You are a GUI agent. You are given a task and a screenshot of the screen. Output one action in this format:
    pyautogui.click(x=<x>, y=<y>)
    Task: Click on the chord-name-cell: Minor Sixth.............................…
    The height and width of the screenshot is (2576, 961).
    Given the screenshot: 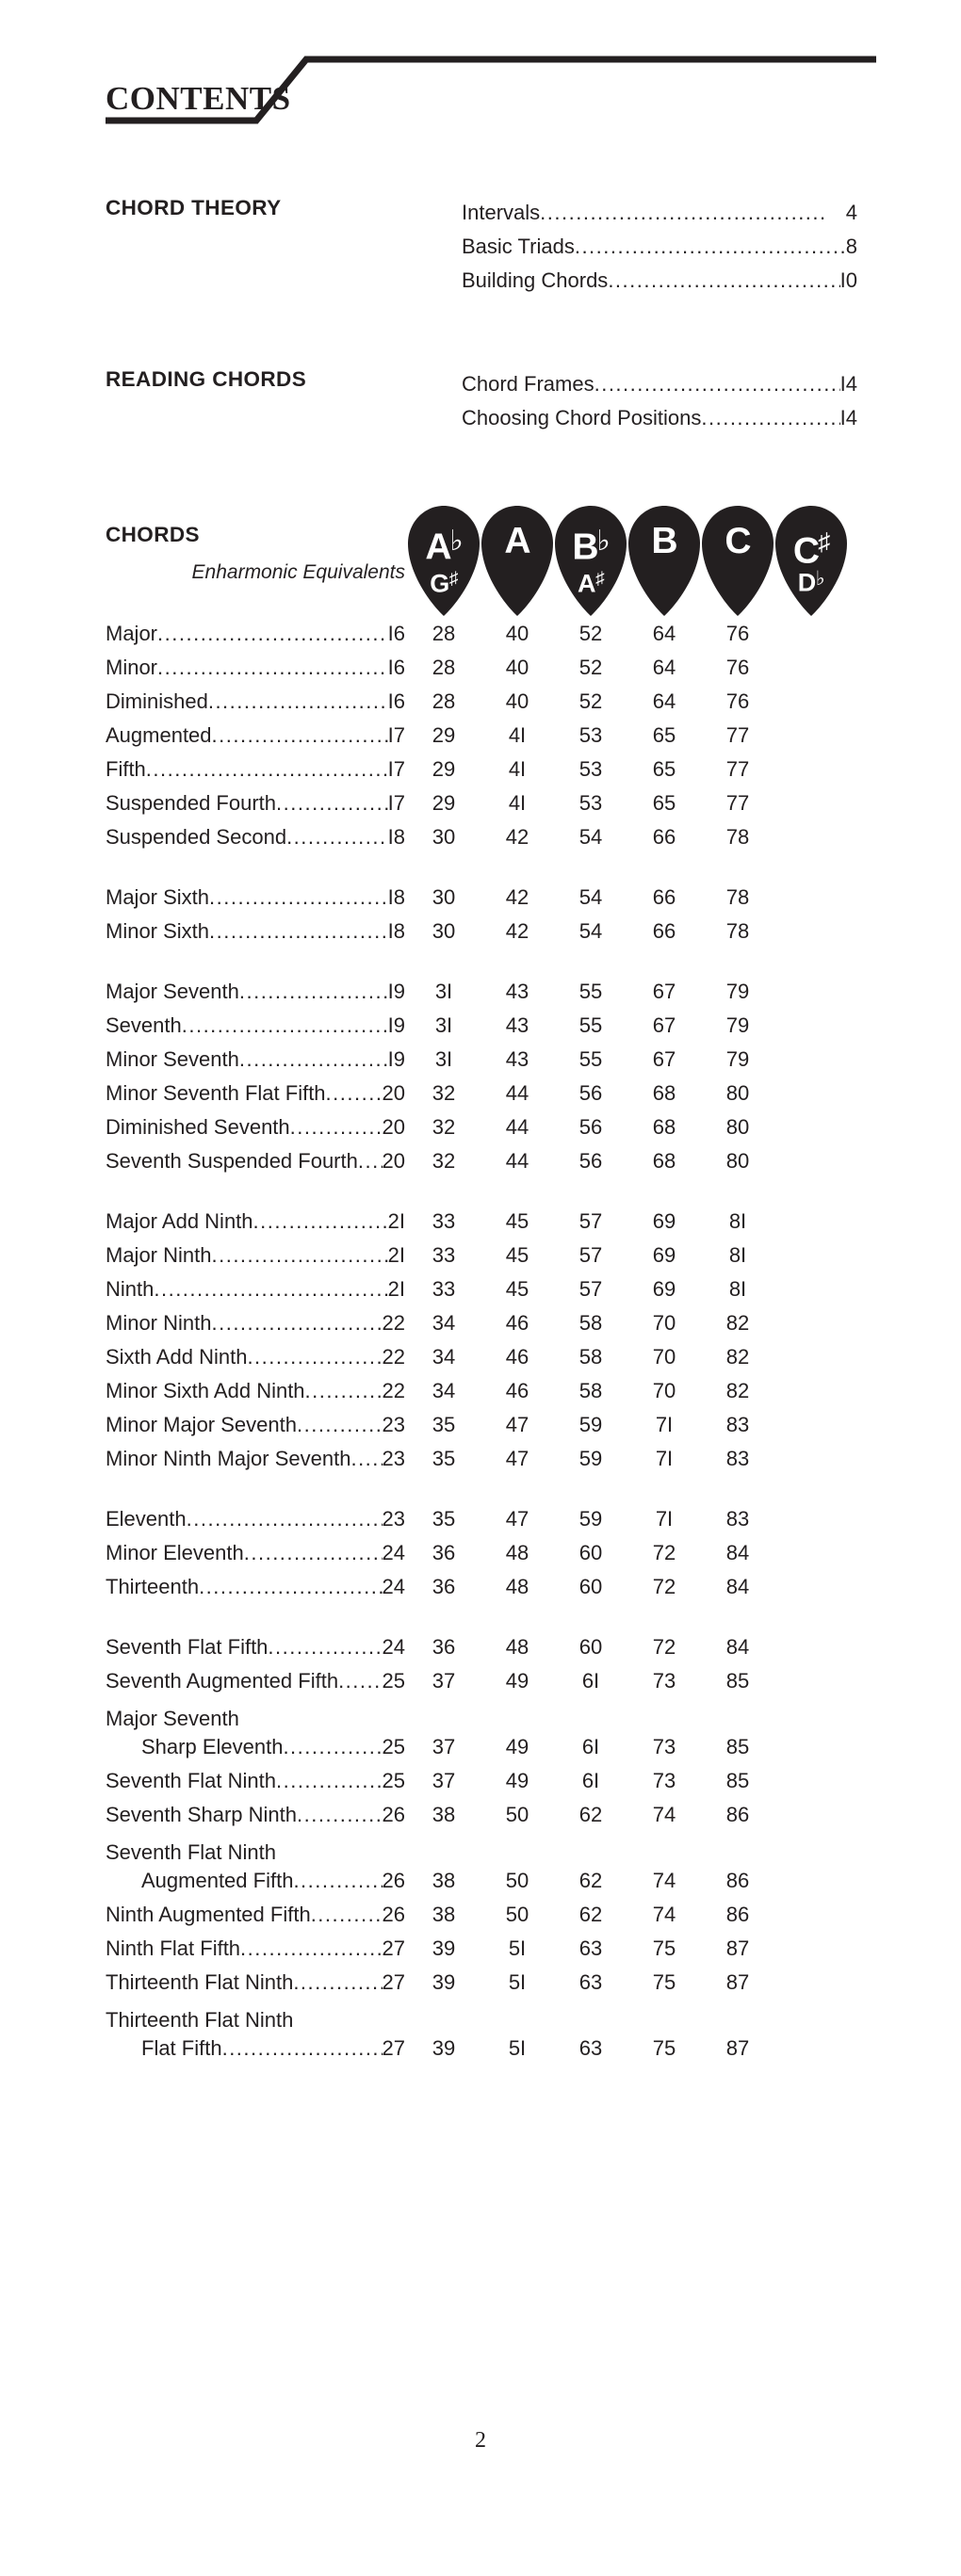 What is the action you would take?
    pyautogui.click(x=255, y=931)
    